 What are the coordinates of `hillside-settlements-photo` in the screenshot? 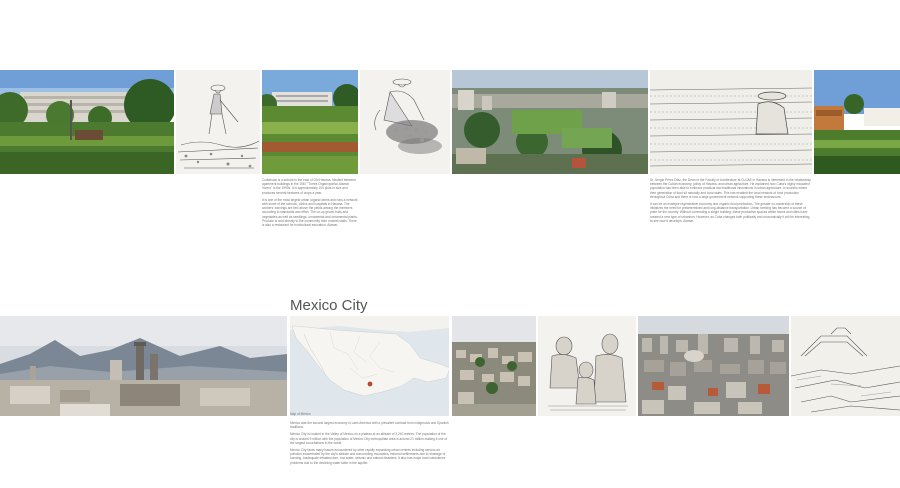 It's located at (494, 366).